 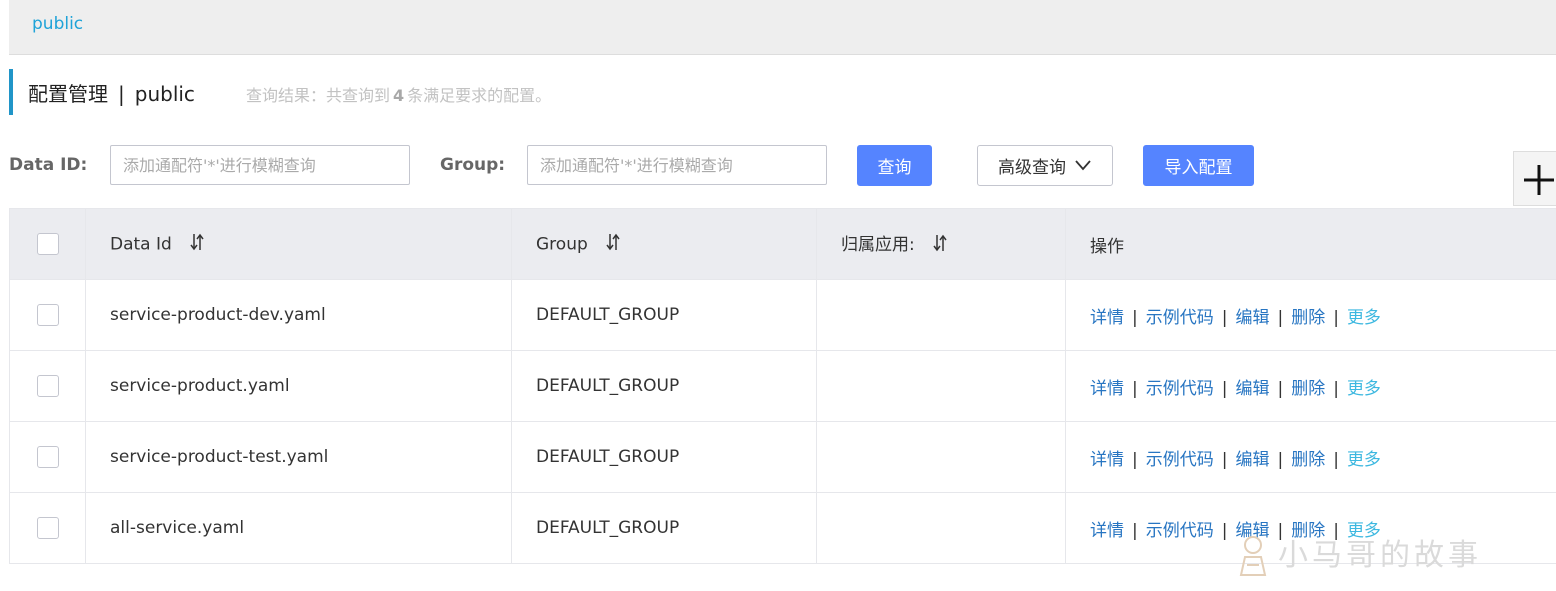 I want to click on namespace-bar: public, so click(x=782, y=27).